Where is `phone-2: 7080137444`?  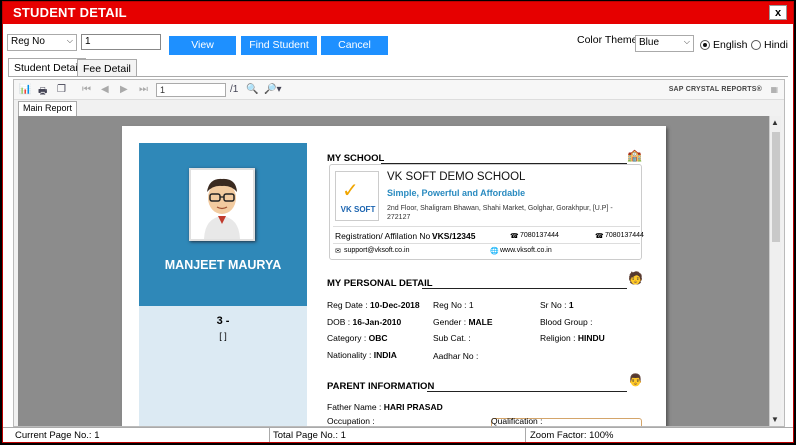 phone-2: 7080137444 is located at coordinates (624, 235).